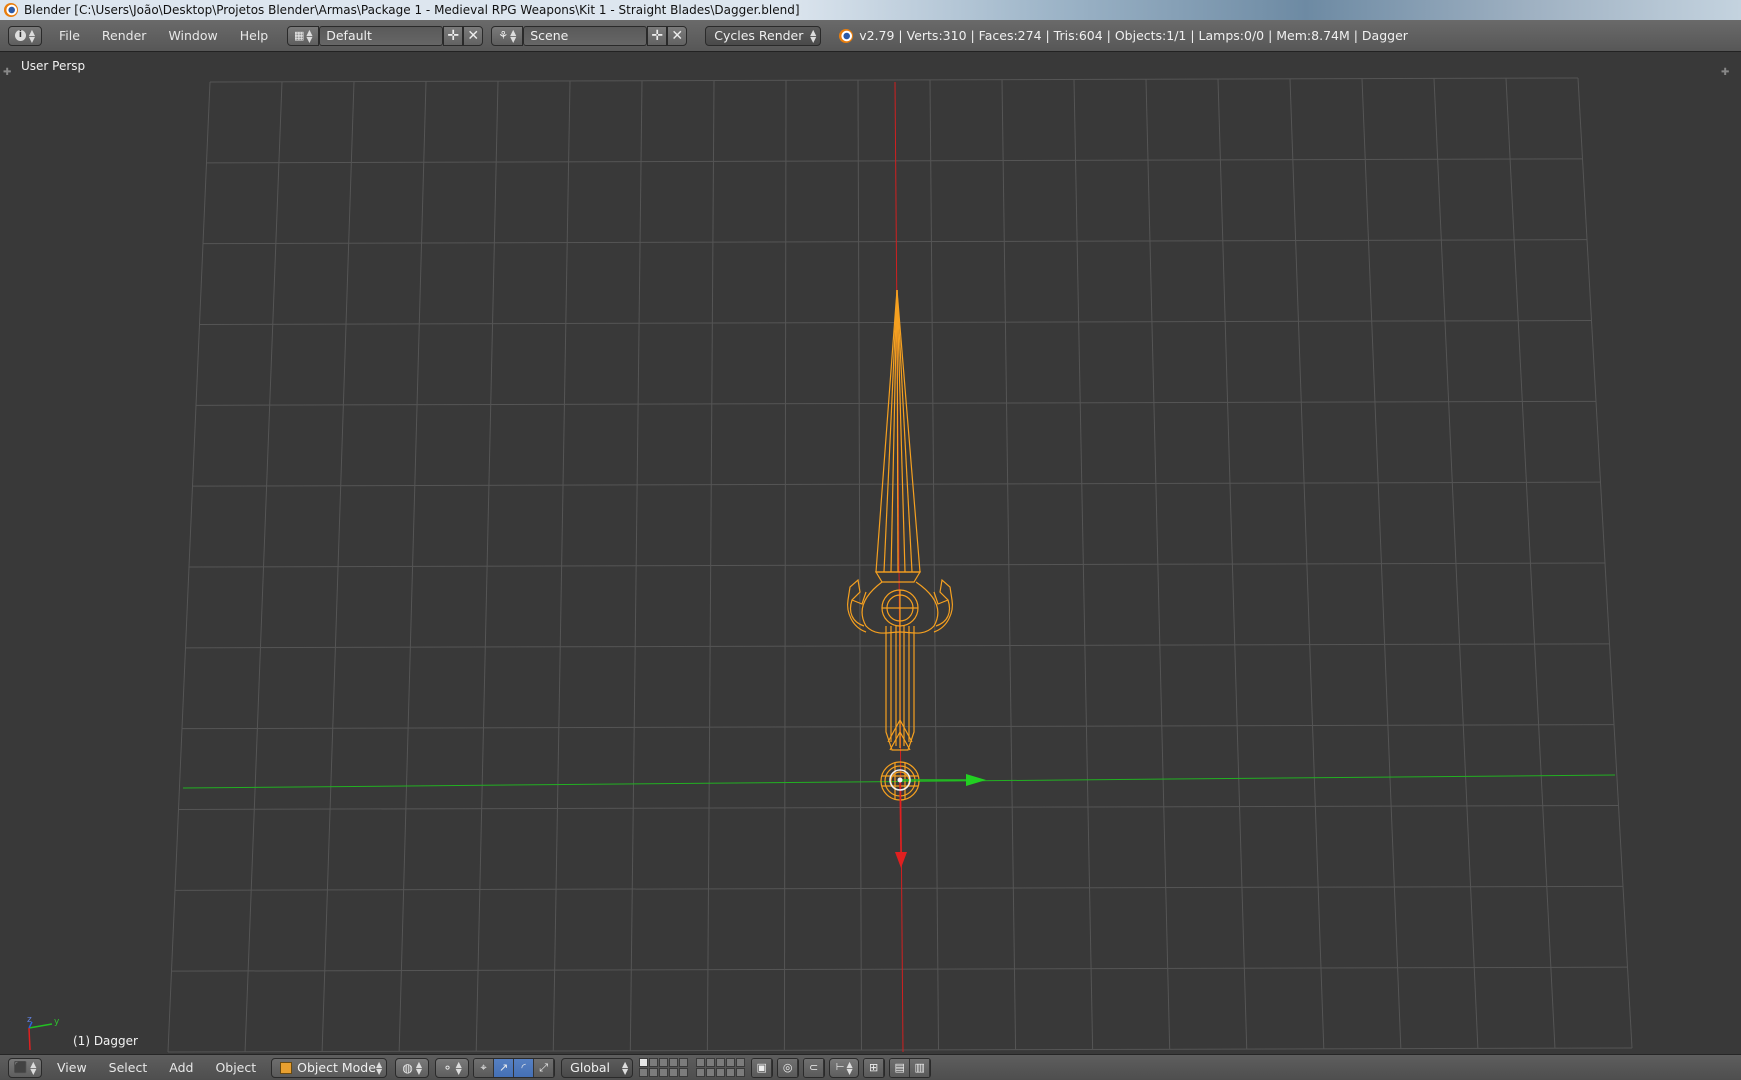 The image size is (1741, 1080). What do you see at coordinates (585, 35) in the screenshot?
I see `scene-field: Scene` at bounding box center [585, 35].